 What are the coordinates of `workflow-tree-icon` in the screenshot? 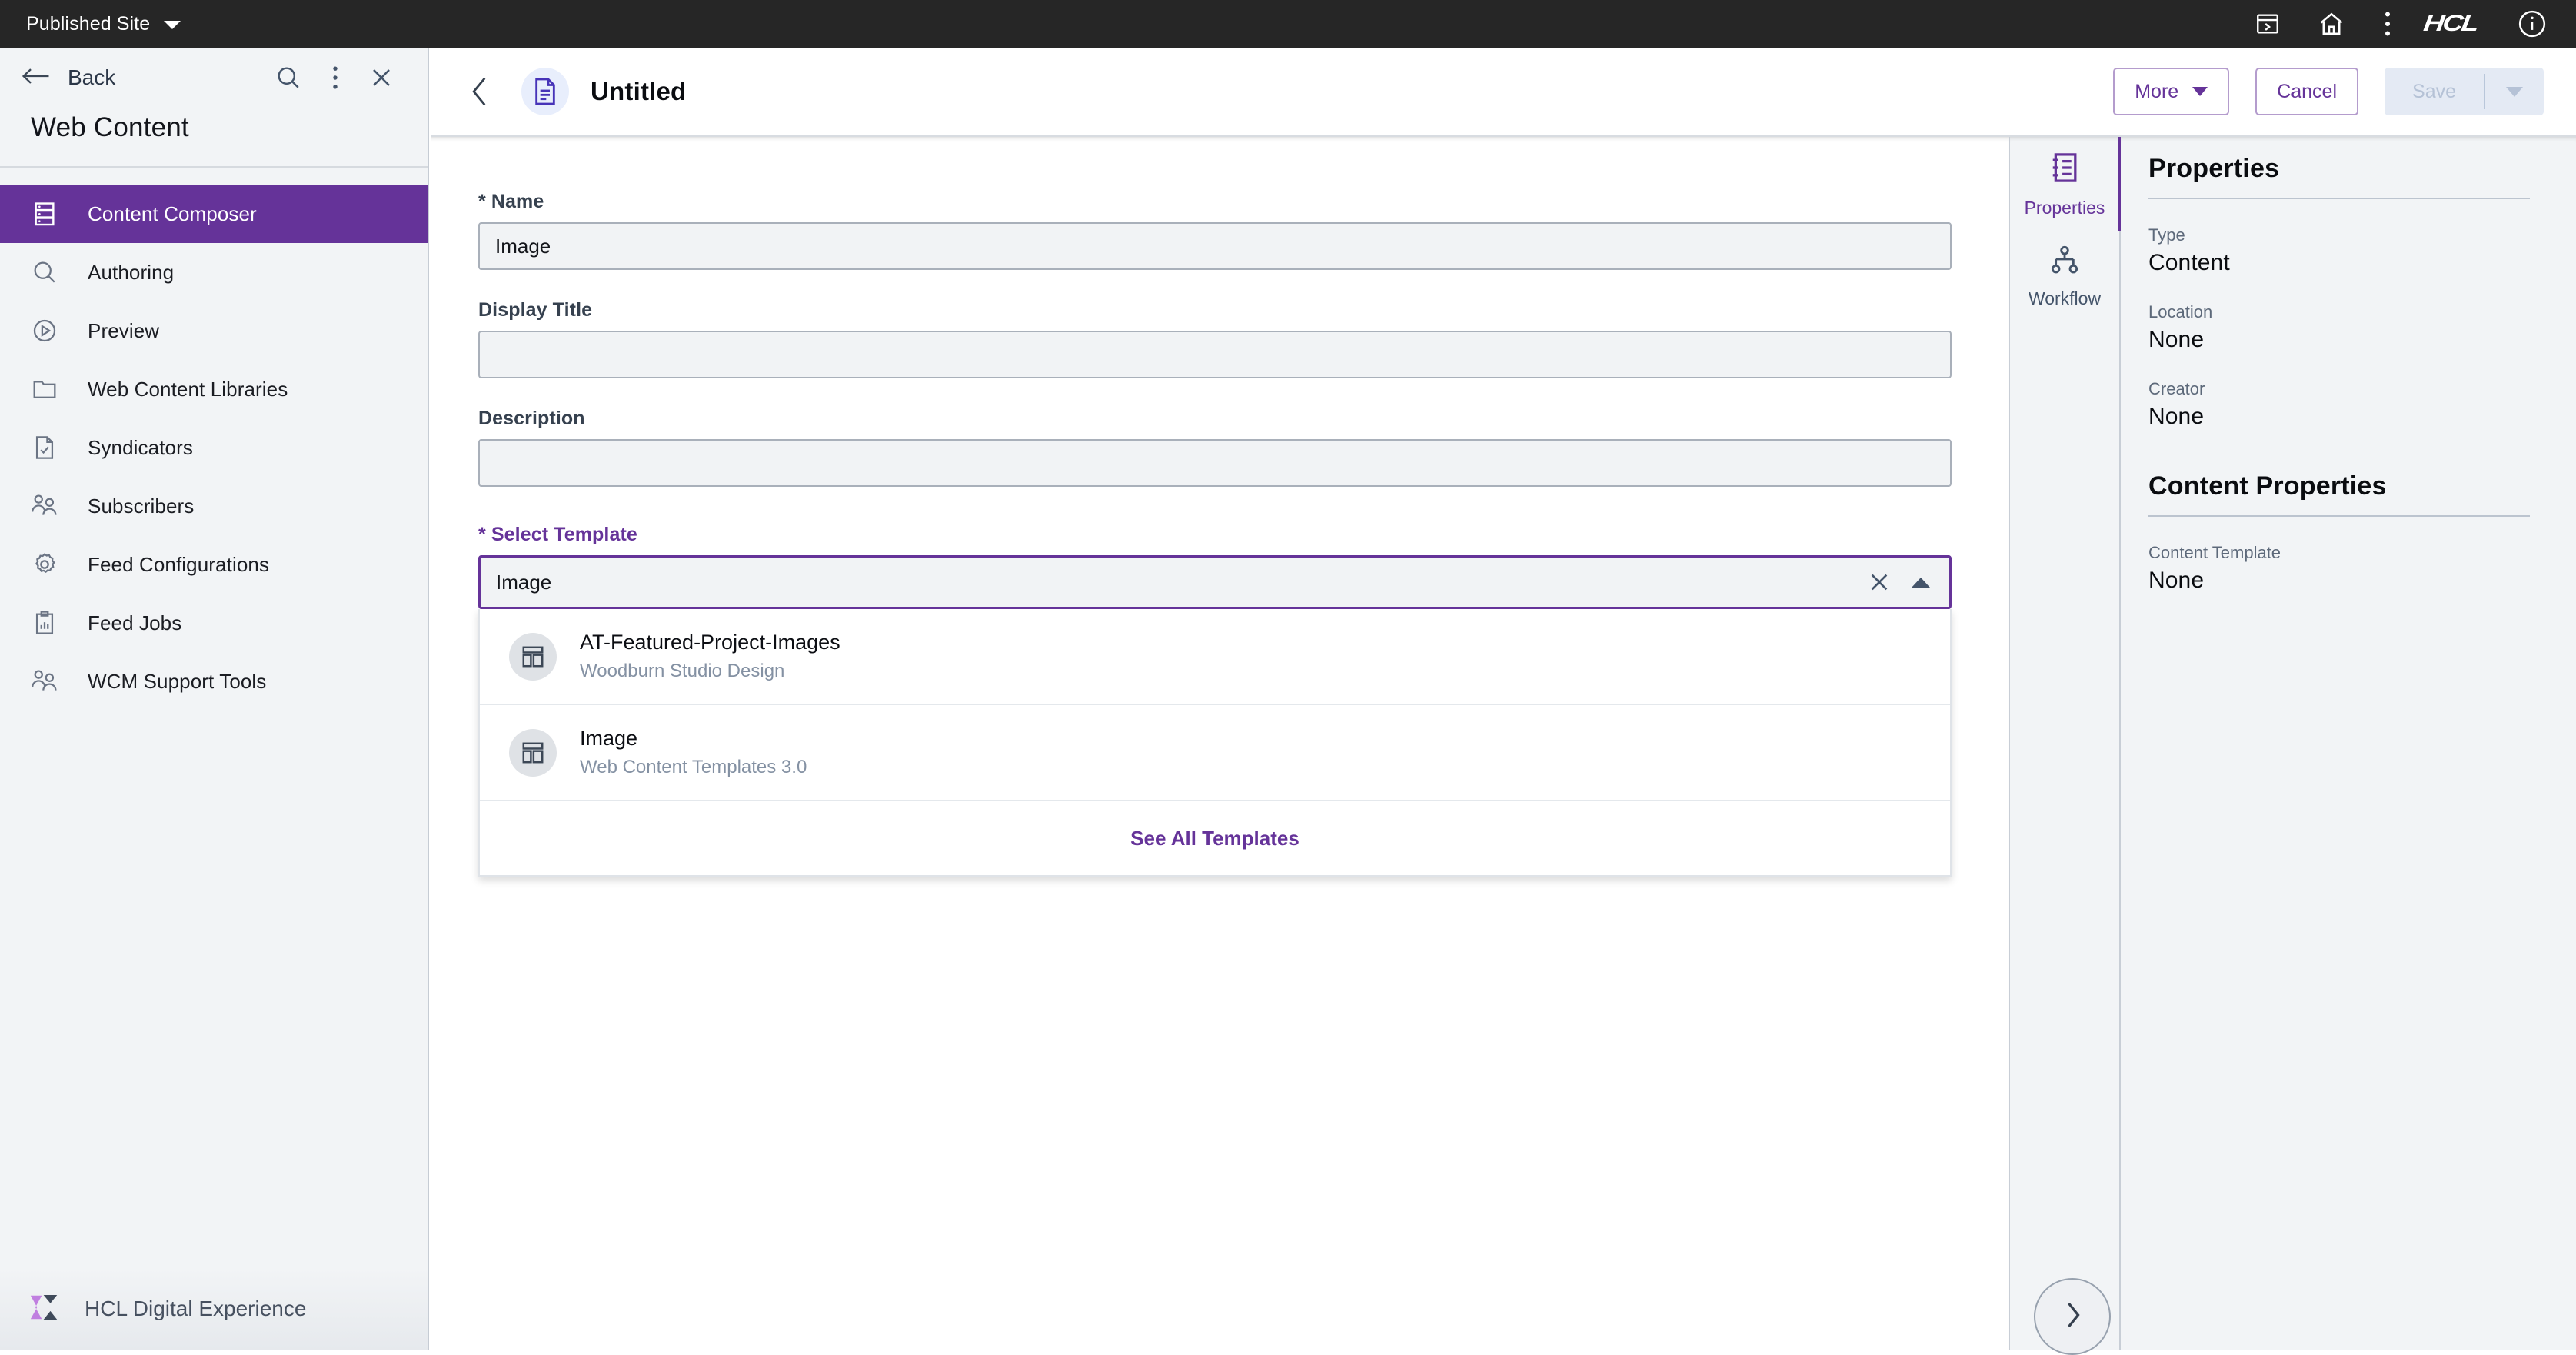 It's located at (2064, 262).